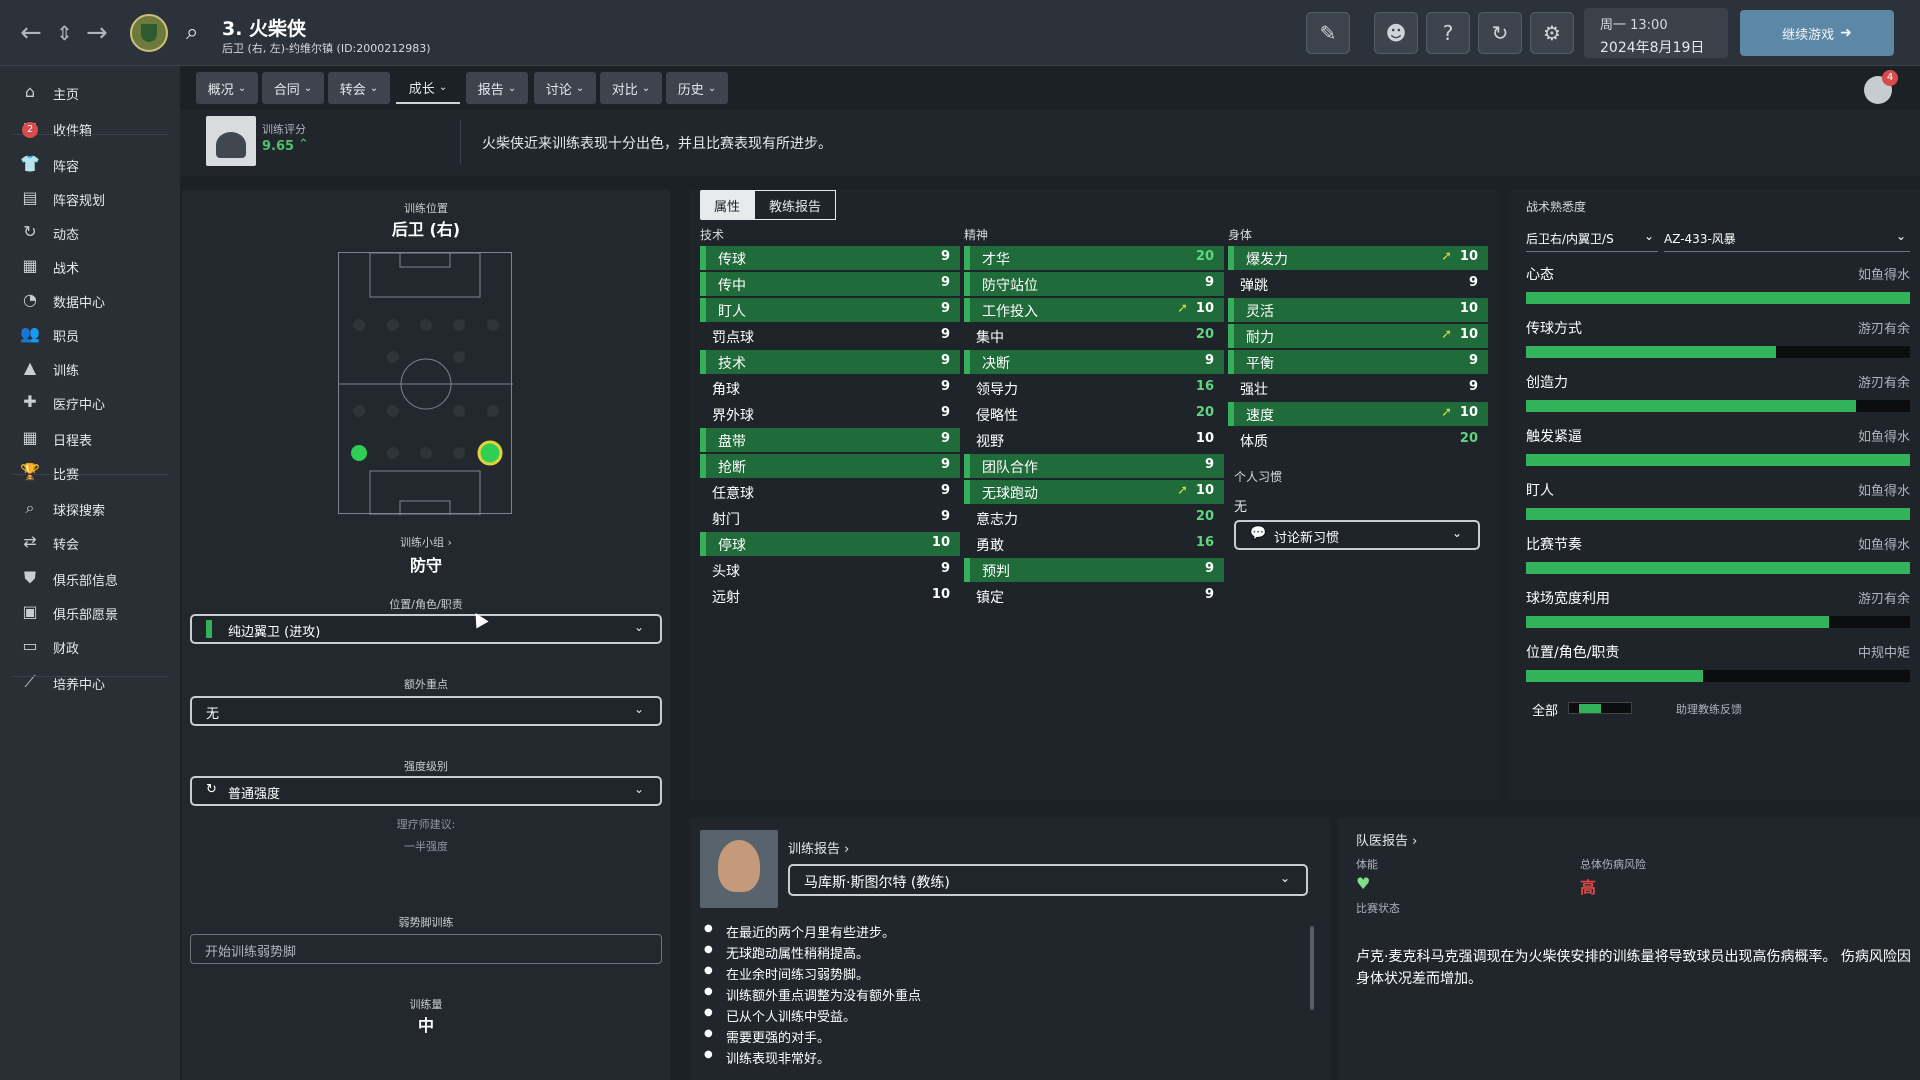 This screenshot has width=1920, height=1080. Describe the element at coordinates (824, 996) in the screenshot. I see `coach-bullet-text: 训练额外重点调整为没有额外重点` at that location.